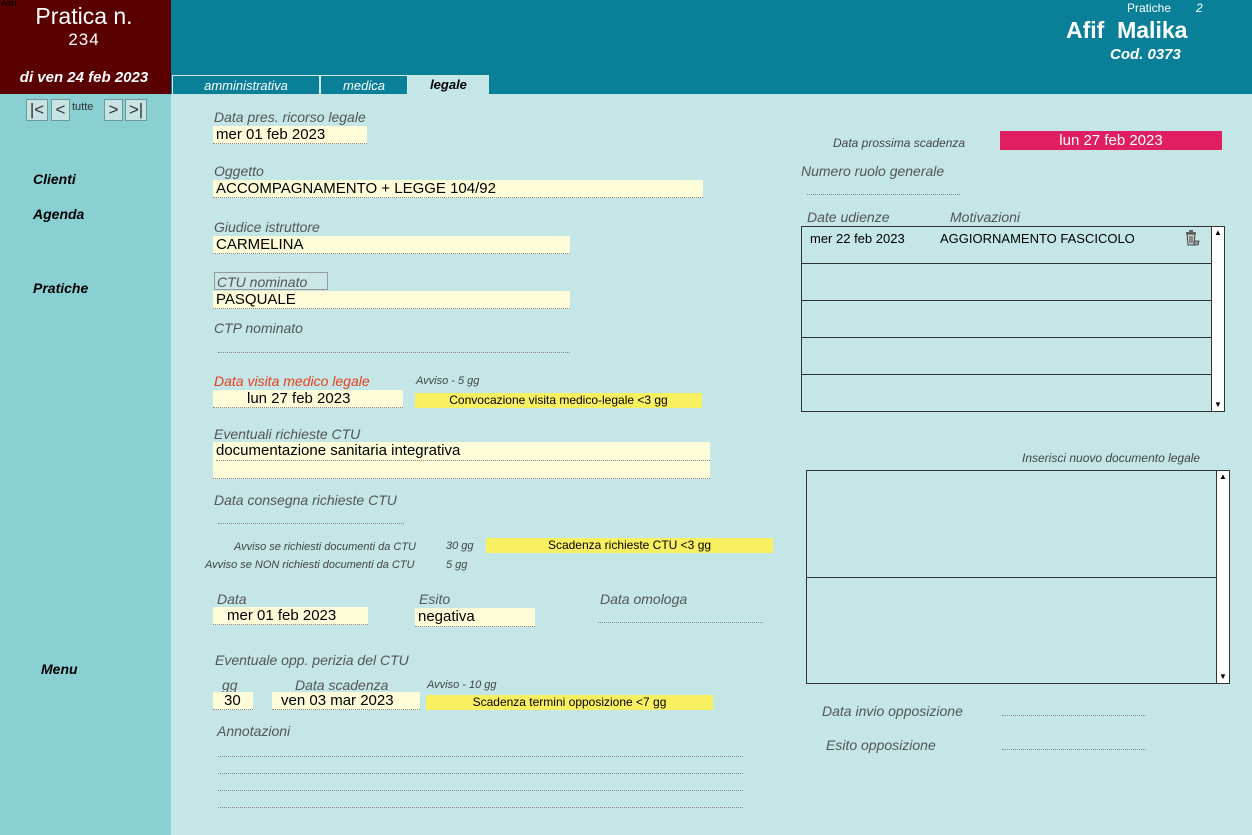 The width and height of the screenshot is (1252, 835). What do you see at coordinates (325, 547) in the screenshot?
I see `avviso-si-label: Avviso se richiesti documenti da CTU` at bounding box center [325, 547].